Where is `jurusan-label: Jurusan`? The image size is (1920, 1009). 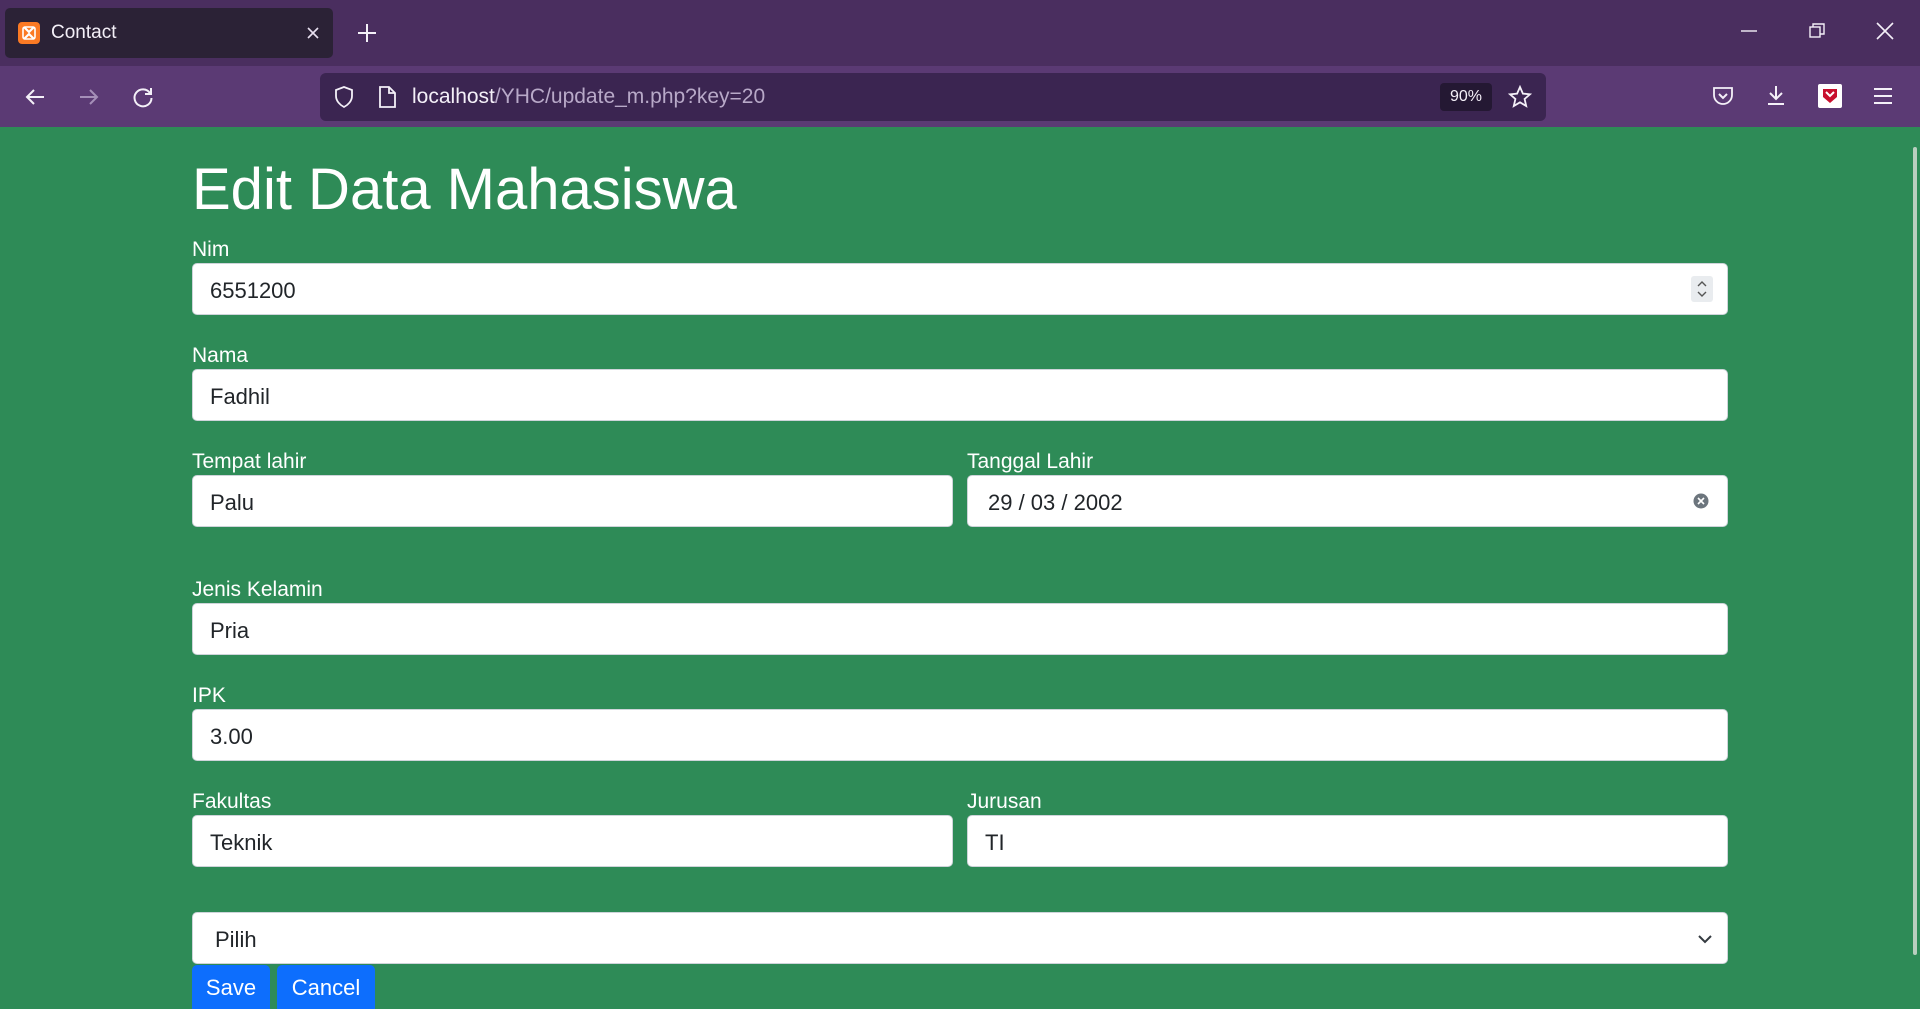
jurusan-label: Jurusan is located at coordinates (1004, 801).